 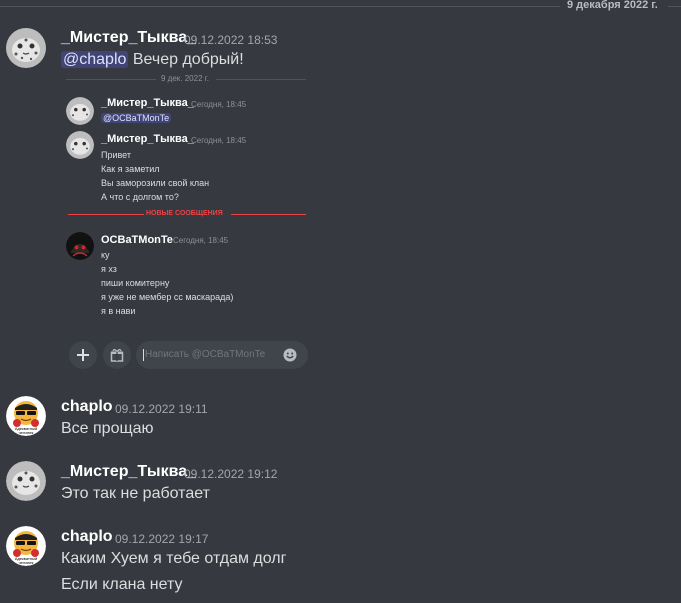 I want to click on embedded-mention: @OCBaTMonTe, so click(x=136, y=118).